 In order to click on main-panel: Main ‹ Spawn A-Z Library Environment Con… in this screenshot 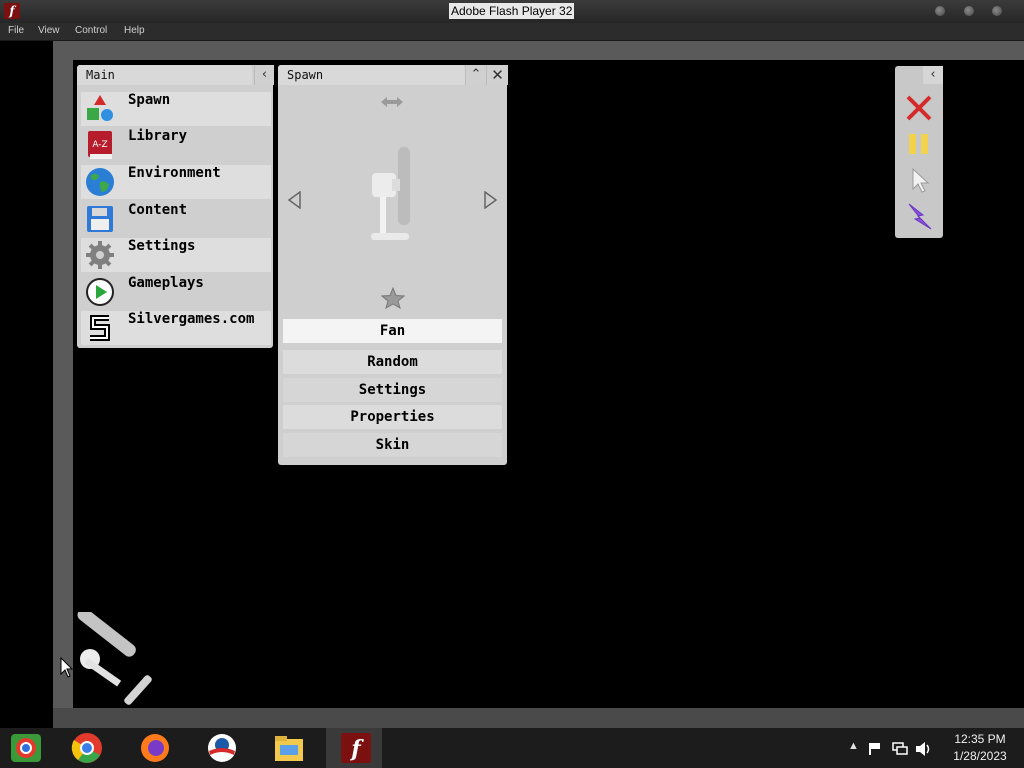, I will do `click(175, 206)`.